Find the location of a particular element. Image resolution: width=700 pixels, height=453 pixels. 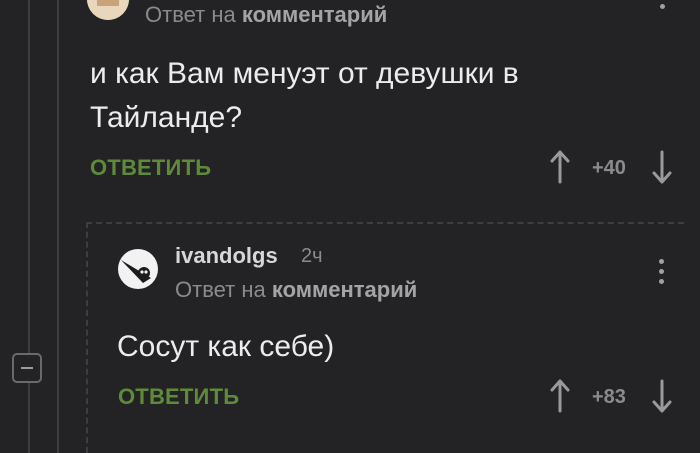

thread-line-inner is located at coordinates (58, 226).